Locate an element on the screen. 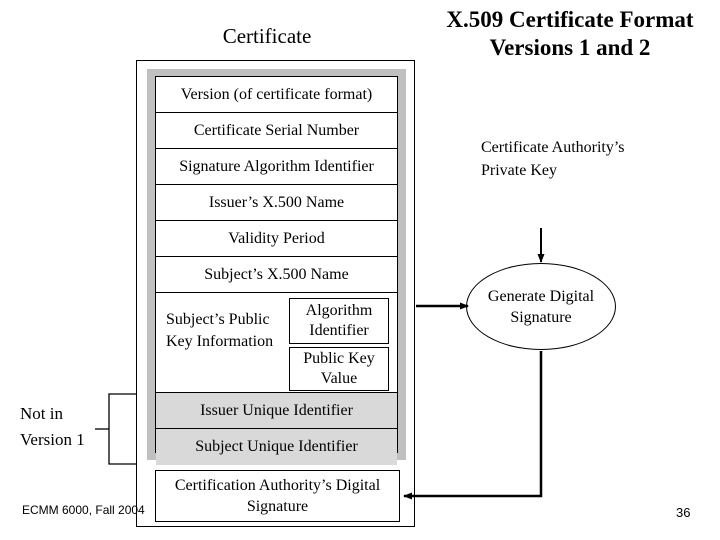  certificate-field-row: Certificate Serial Number is located at coordinates (276, 131).